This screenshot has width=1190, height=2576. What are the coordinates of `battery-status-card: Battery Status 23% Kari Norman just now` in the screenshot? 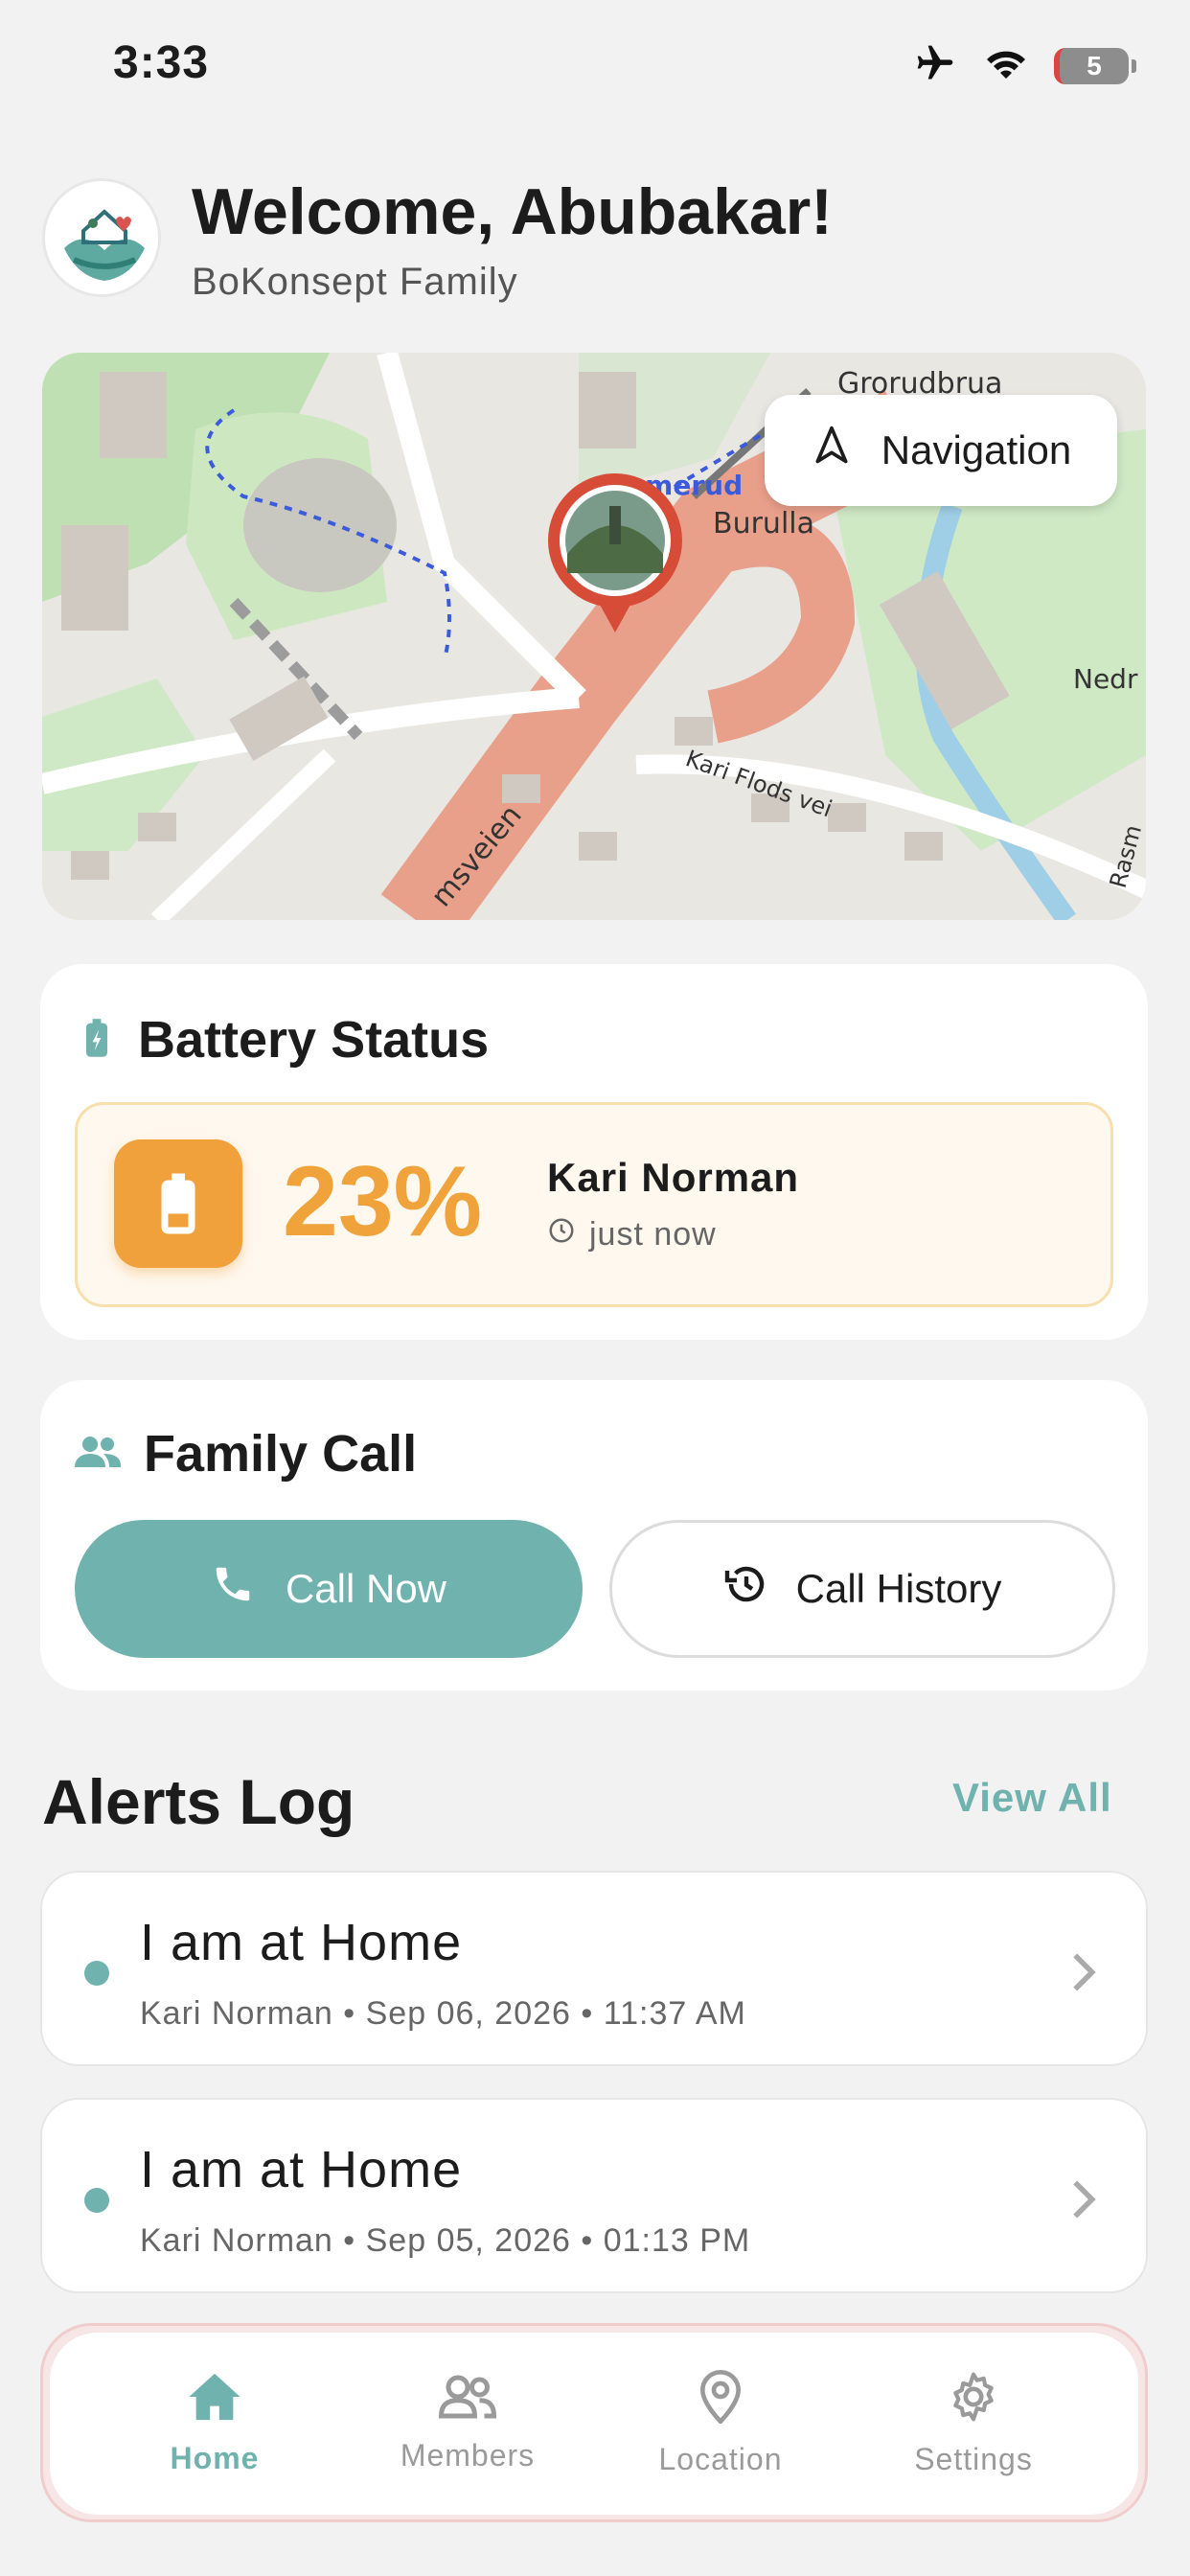 It's located at (594, 1152).